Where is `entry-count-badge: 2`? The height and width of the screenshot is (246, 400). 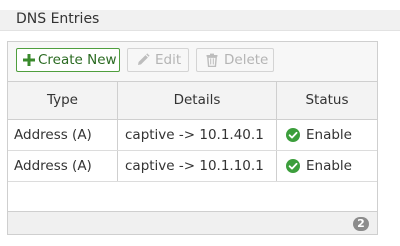
entry-count-badge: 2 is located at coordinates (361, 224).